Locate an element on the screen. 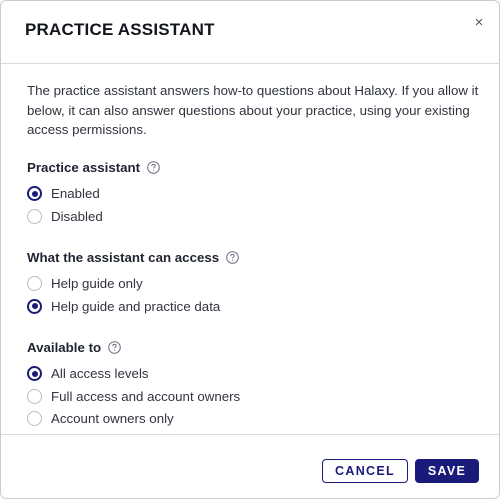 Image resolution: width=500 pixels, height=499 pixels. group-label-text: Practice assistant is located at coordinates (84, 167).